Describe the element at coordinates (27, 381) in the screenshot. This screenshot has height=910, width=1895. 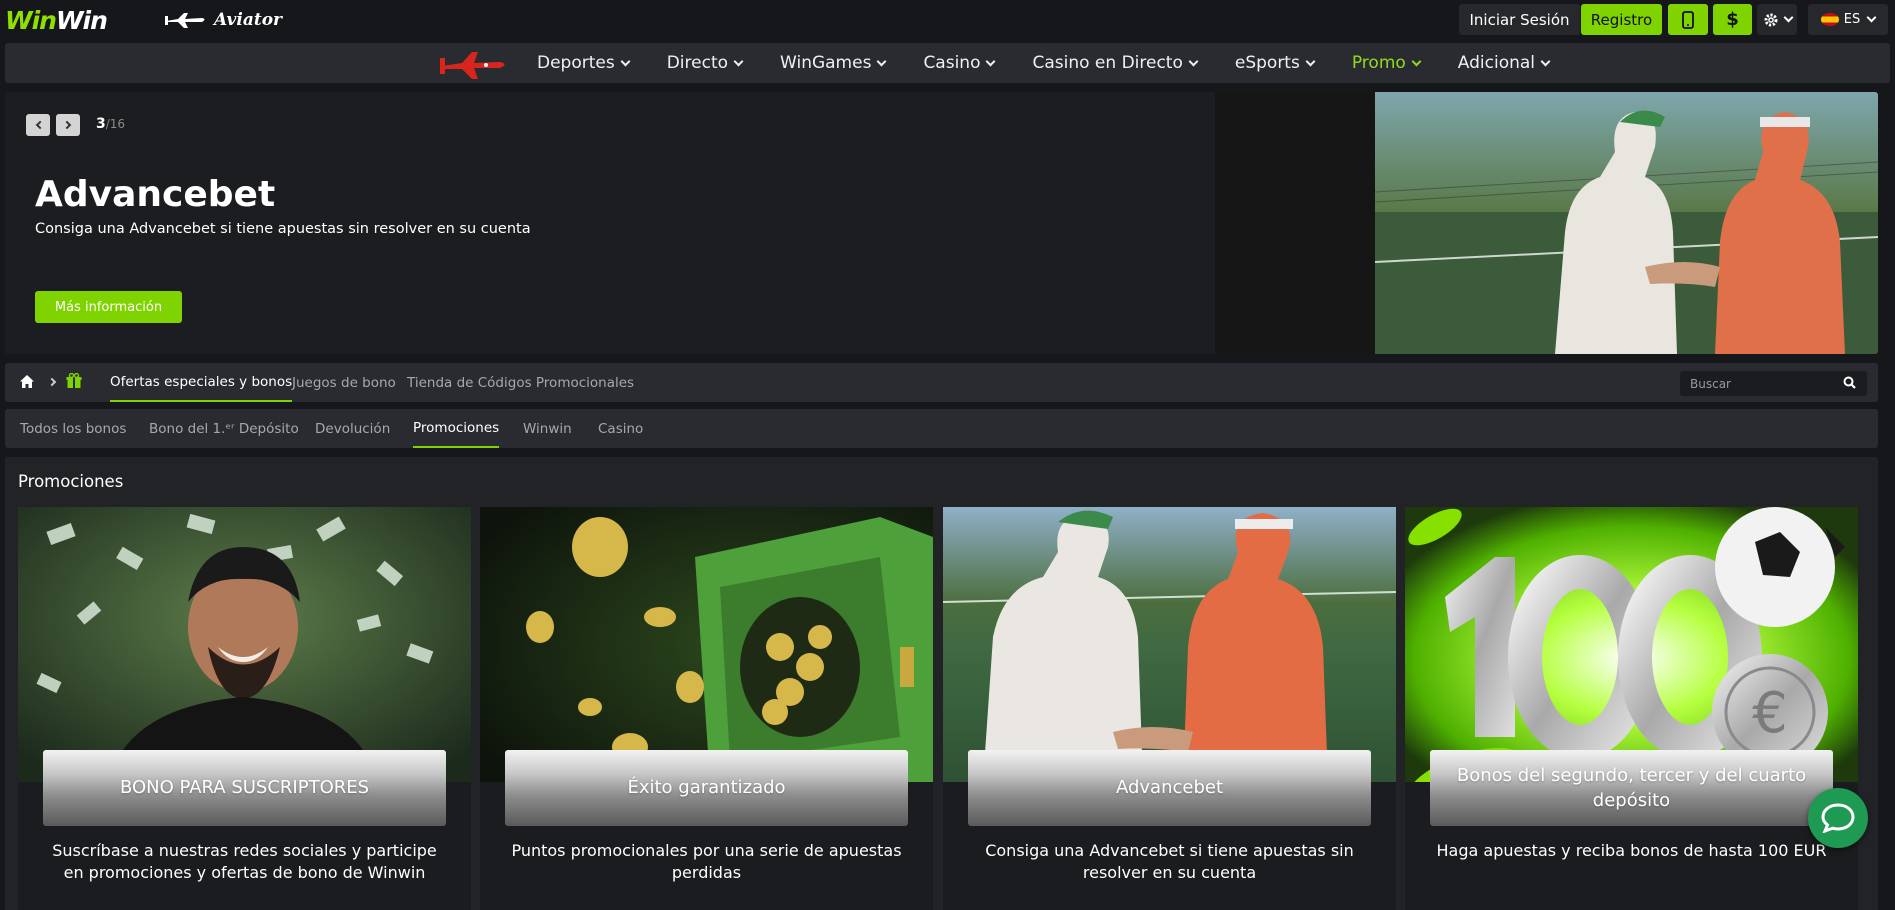
I see `home-icon` at that location.